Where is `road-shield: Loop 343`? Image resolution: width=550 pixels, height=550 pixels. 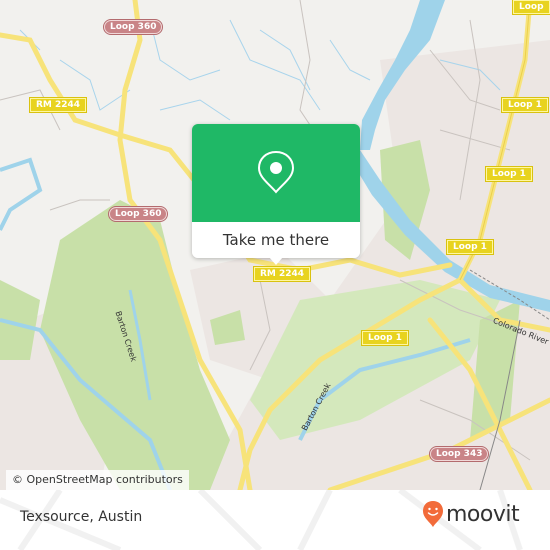
road-shield: Loop 343 is located at coordinates (459, 454).